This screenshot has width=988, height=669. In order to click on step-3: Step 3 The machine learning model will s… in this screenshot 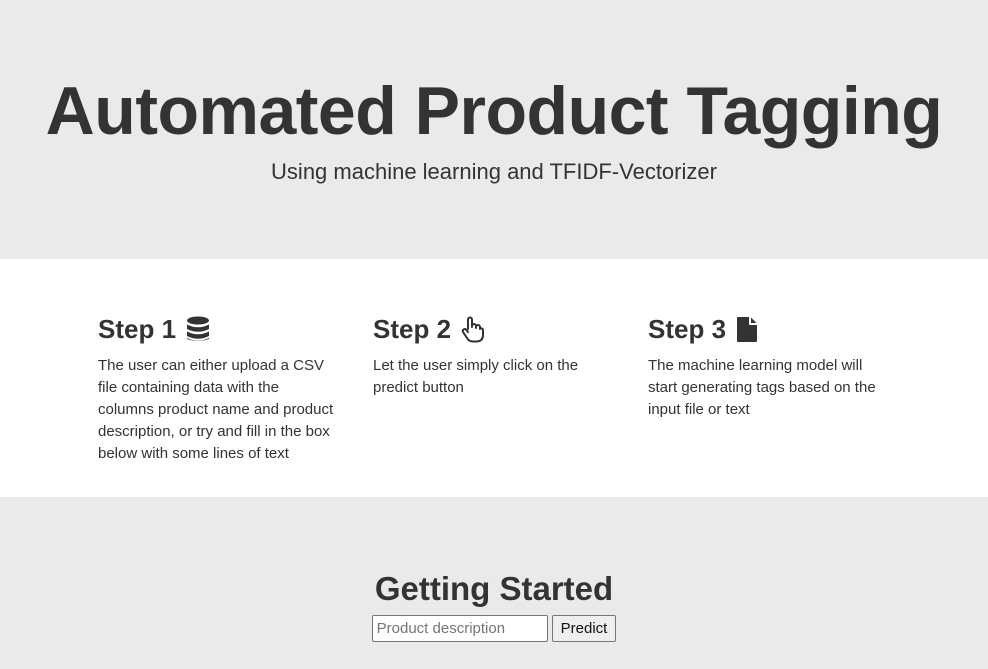, I will do `click(766, 367)`.